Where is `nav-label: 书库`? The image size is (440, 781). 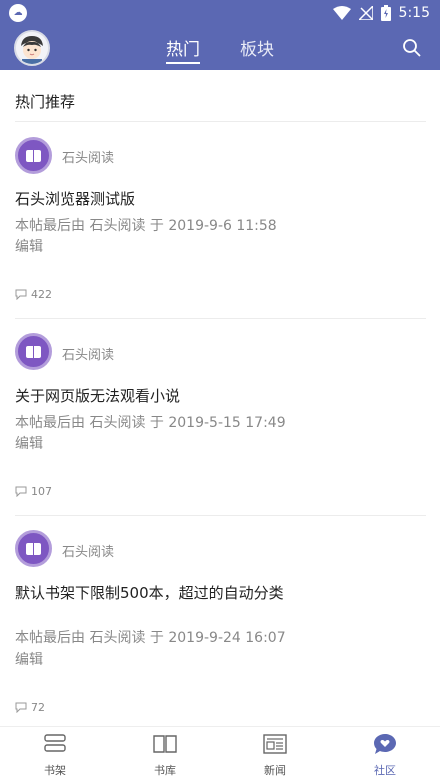 nav-label: 书库 is located at coordinates (165, 770).